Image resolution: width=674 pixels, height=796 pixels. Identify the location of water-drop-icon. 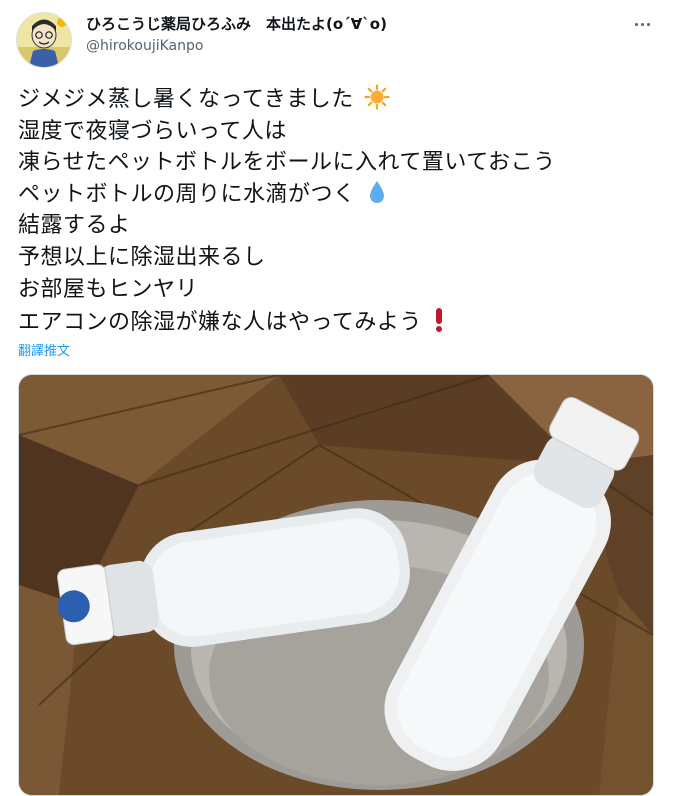
(377, 191).